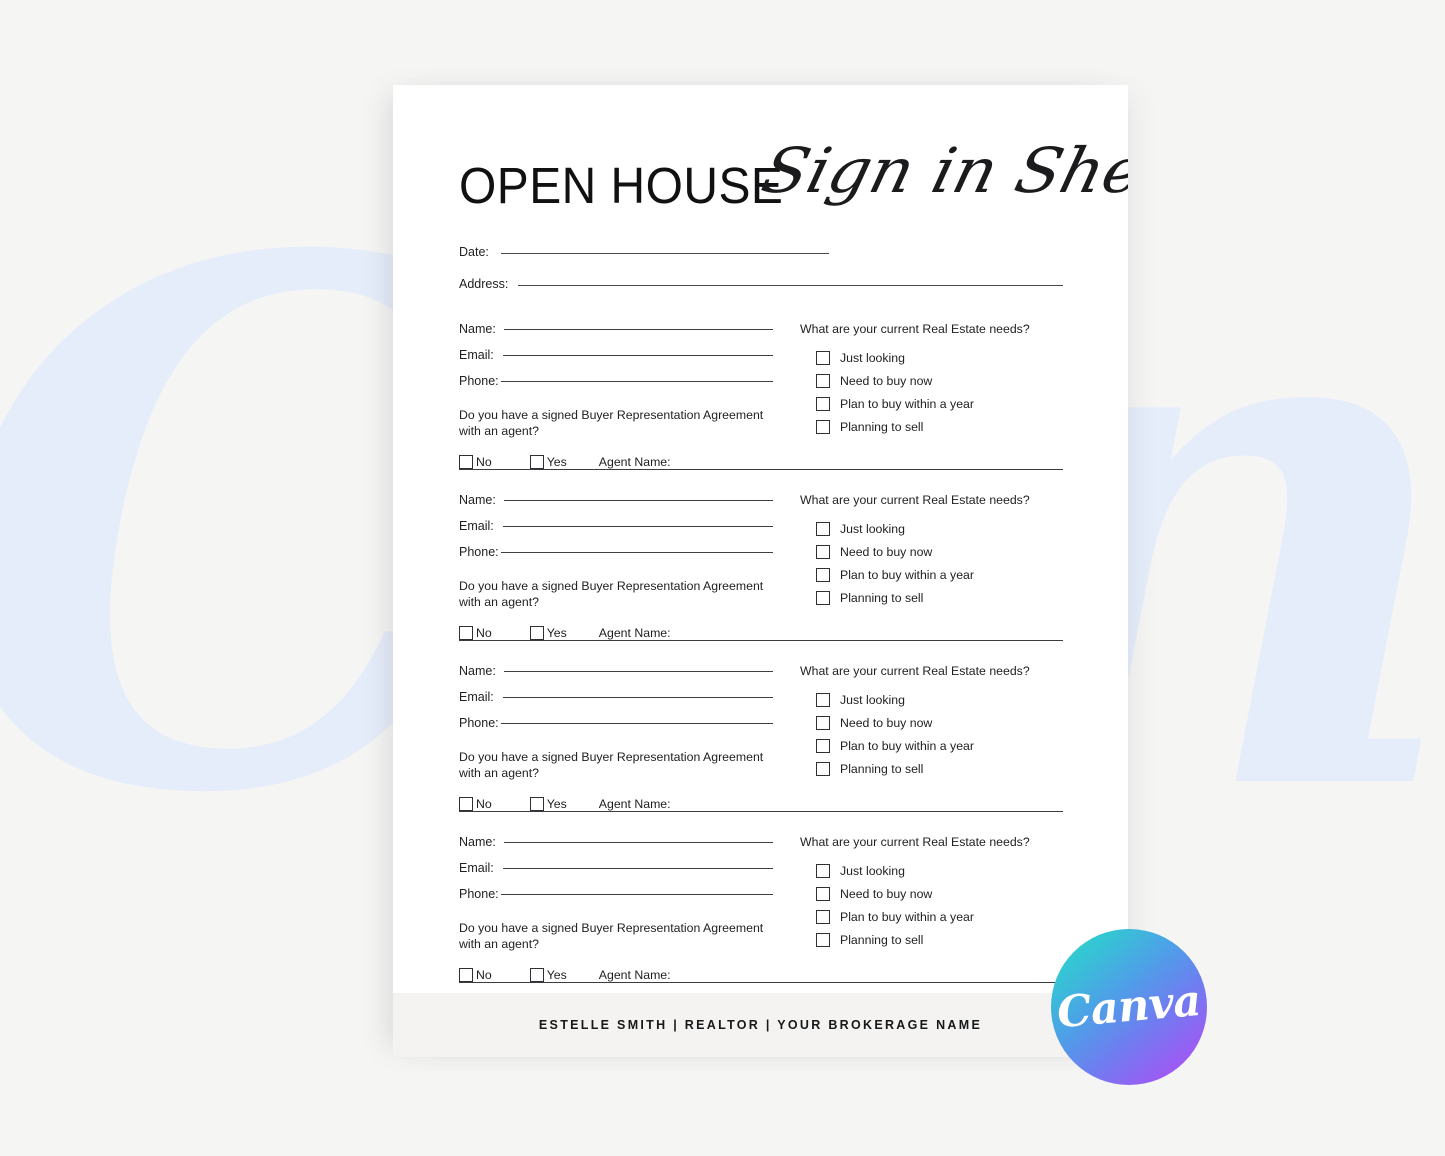 This screenshot has width=1445, height=1156. I want to click on date-field-row: Date:, so click(644, 252).